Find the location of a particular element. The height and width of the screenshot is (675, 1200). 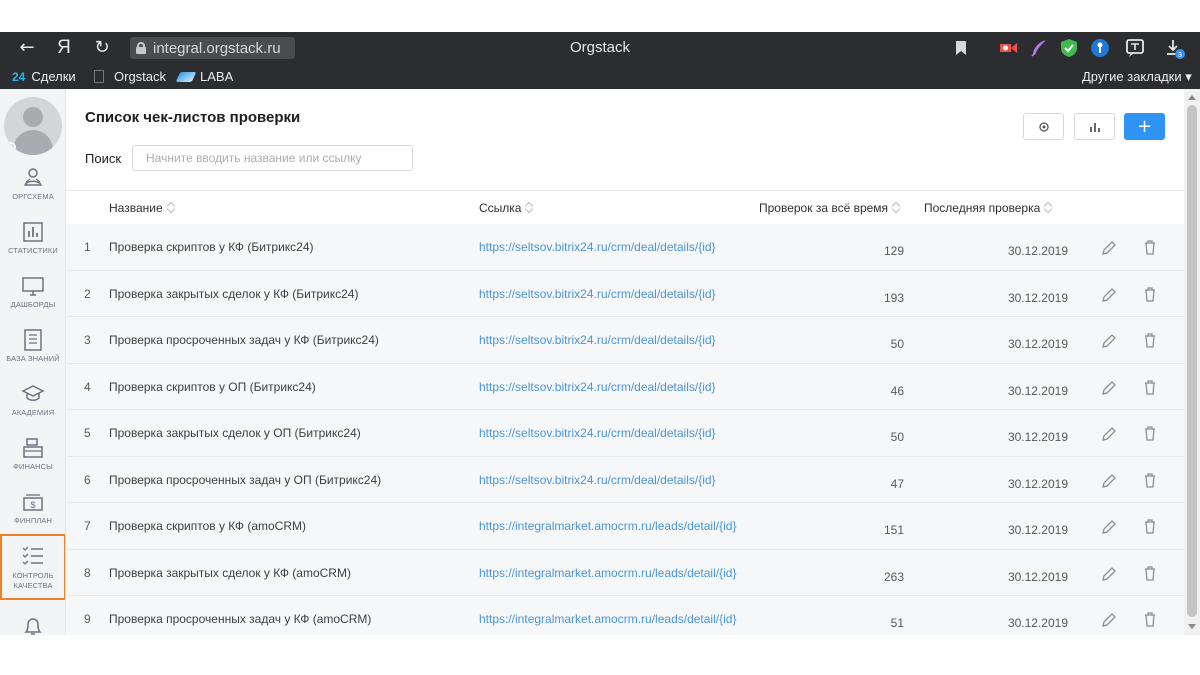

checklist-name: Проверка скриптов у ОП (Битрикс24) is located at coordinates (212, 387).